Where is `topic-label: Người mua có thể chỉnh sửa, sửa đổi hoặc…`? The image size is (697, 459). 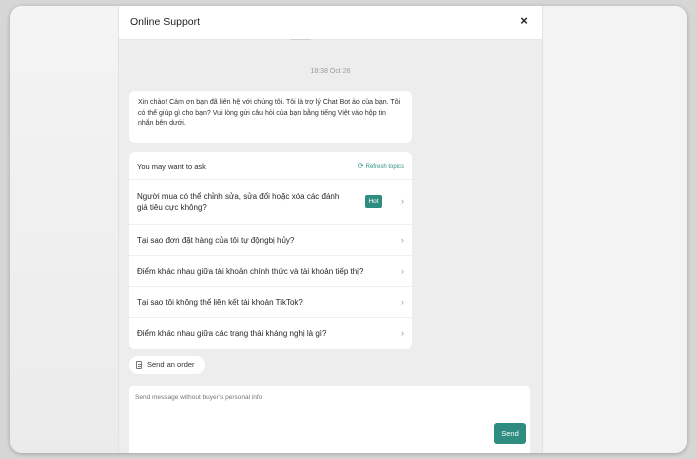
topic-label: Người mua có thể chỉnh sửa, sửa đổi hoặc… is located at coordinates (238, 202).